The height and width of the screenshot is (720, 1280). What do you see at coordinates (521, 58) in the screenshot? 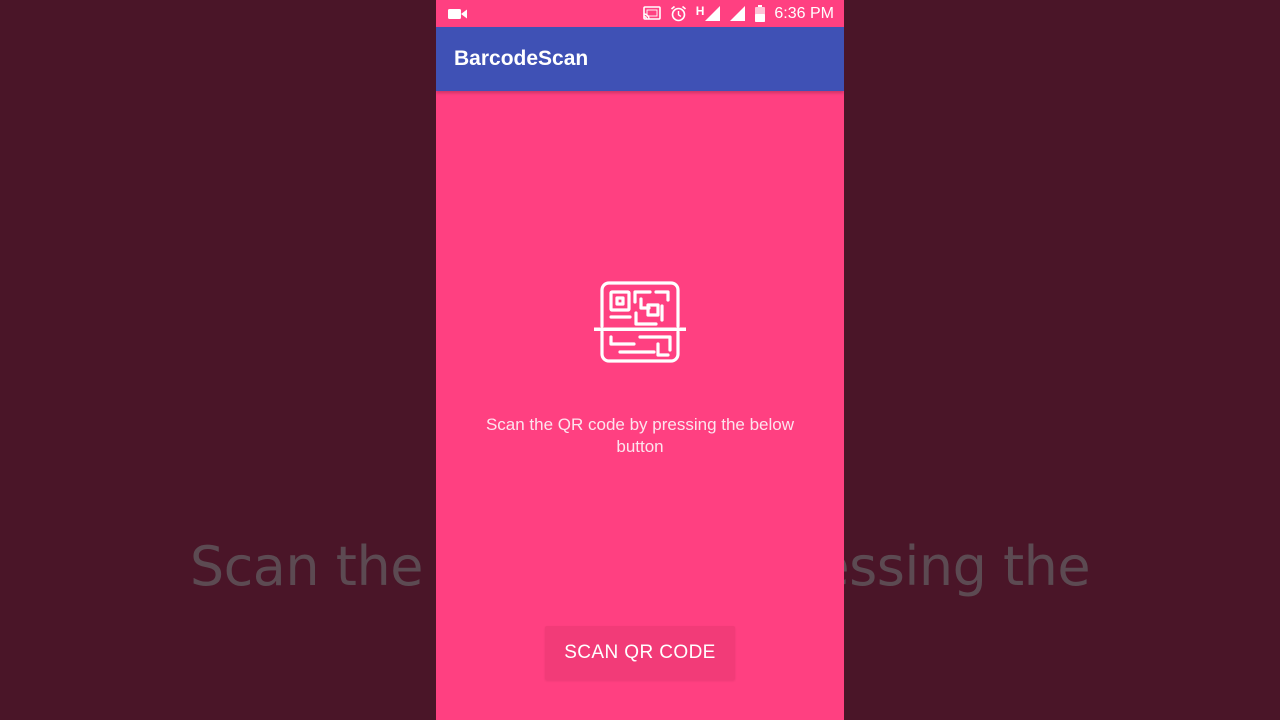
I see `app-title: BarcodeScan` at bounding box center [521, 58].